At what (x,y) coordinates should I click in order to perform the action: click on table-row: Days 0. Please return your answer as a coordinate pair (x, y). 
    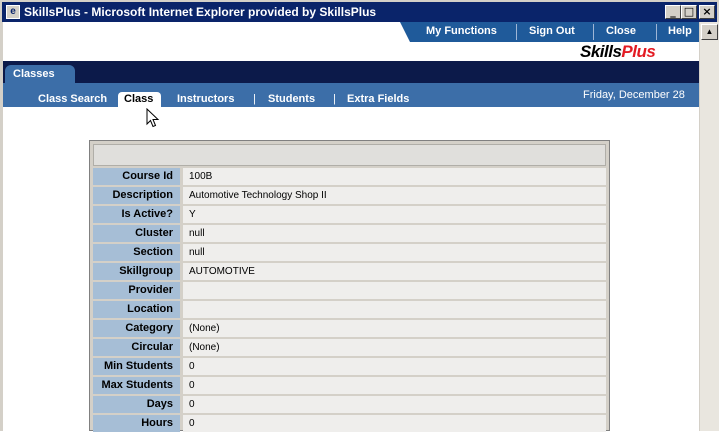
    Looking at the image, I should click on (349, 404).